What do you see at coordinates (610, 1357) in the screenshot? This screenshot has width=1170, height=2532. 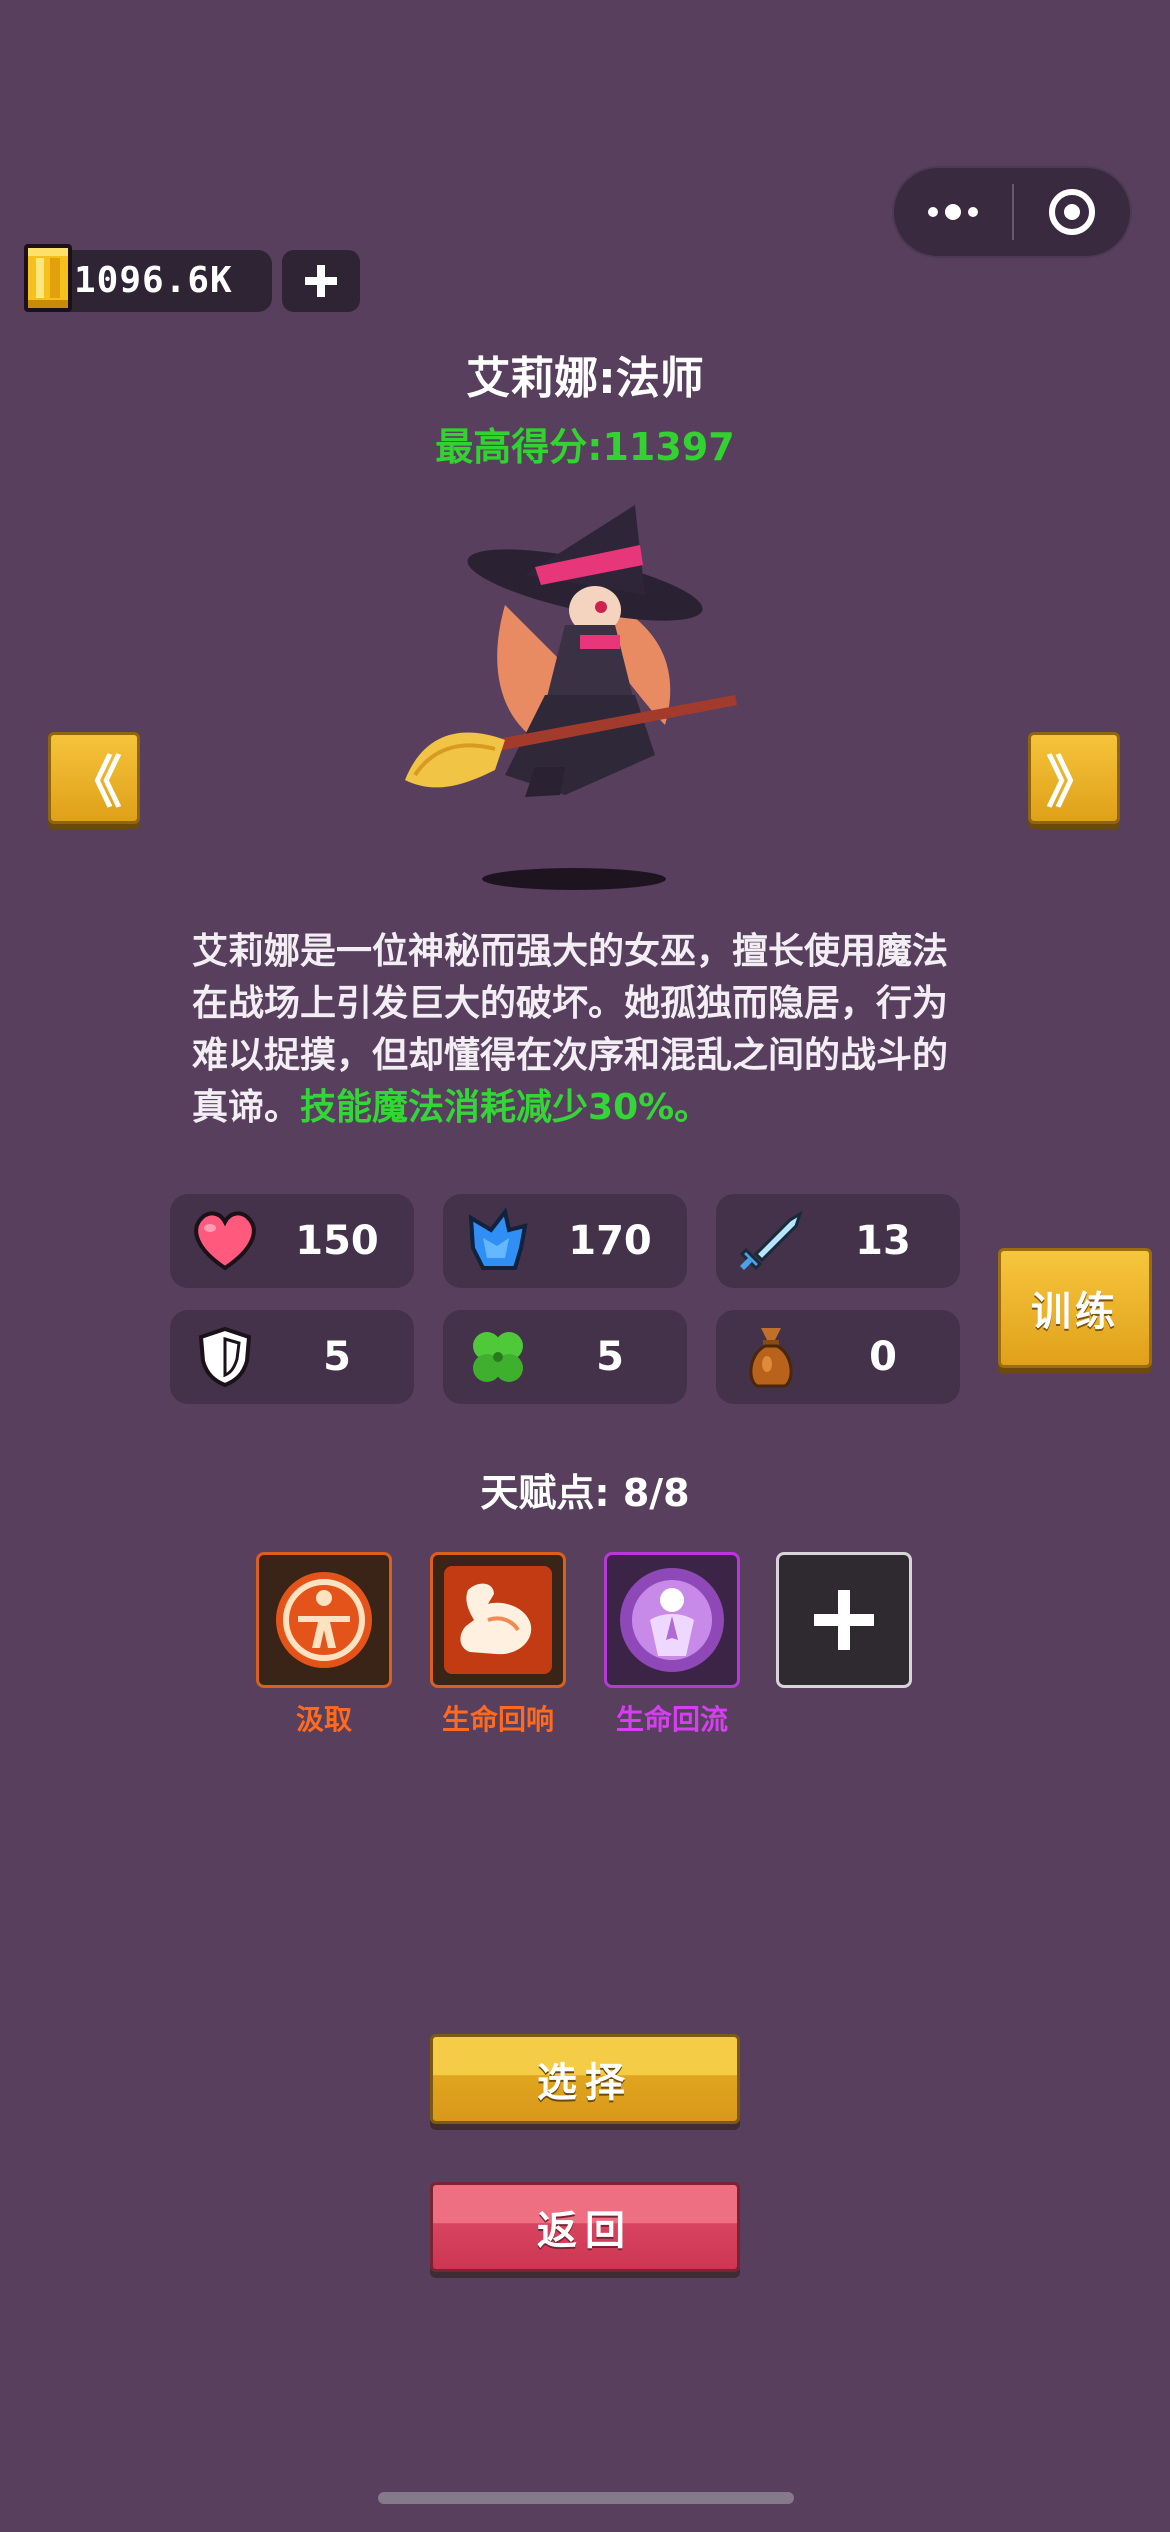 I see `stat-luck-value: 5` at bounding box center [610, 1357].